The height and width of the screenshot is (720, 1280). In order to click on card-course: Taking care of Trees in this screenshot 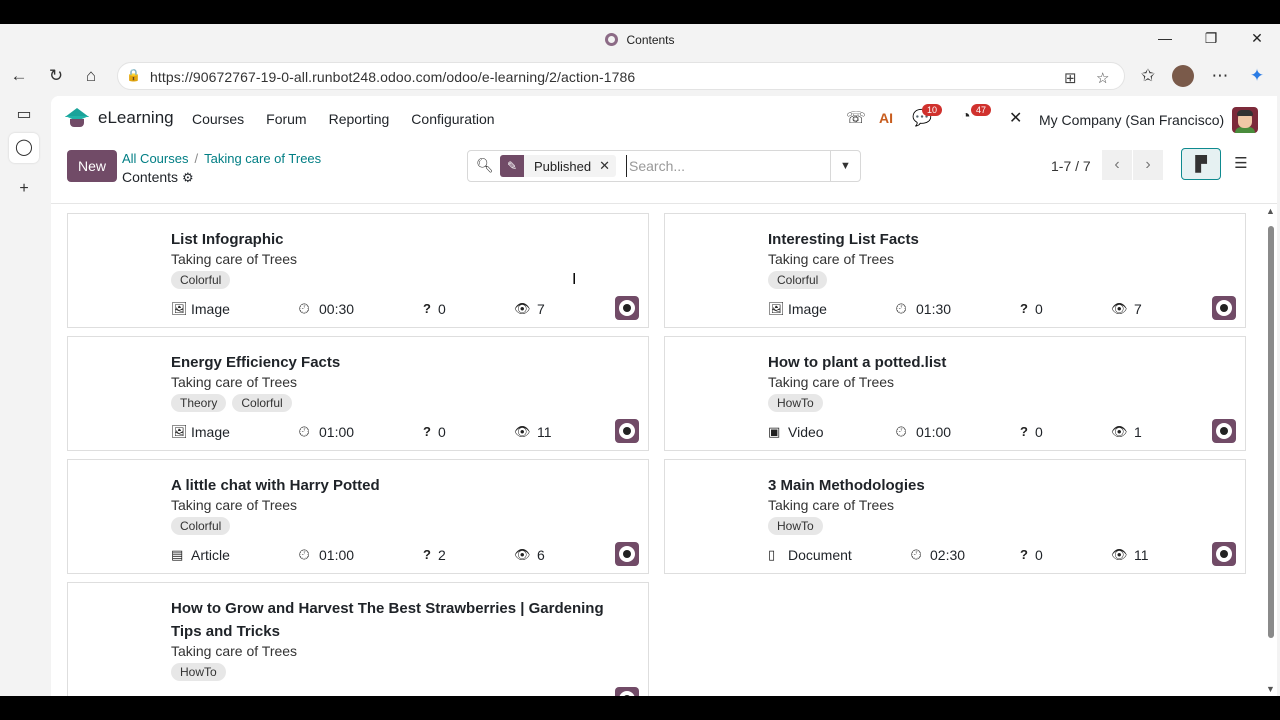, I will do `click(234, 505)`.